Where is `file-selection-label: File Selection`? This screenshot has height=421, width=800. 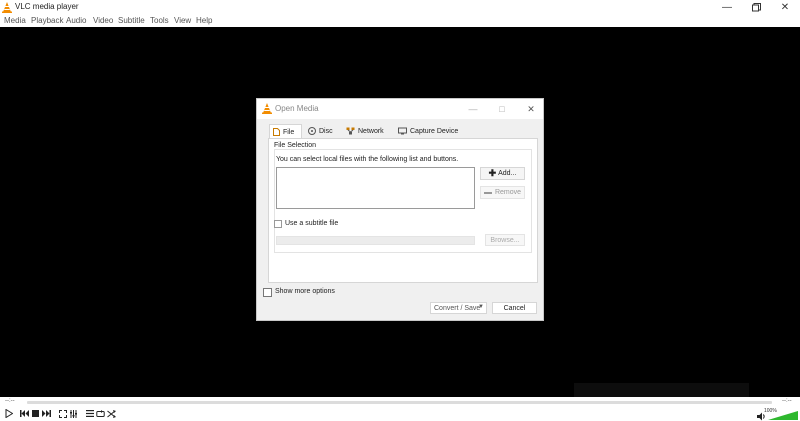
file-selection-label: File Selection is located at coordinates (295, 145).